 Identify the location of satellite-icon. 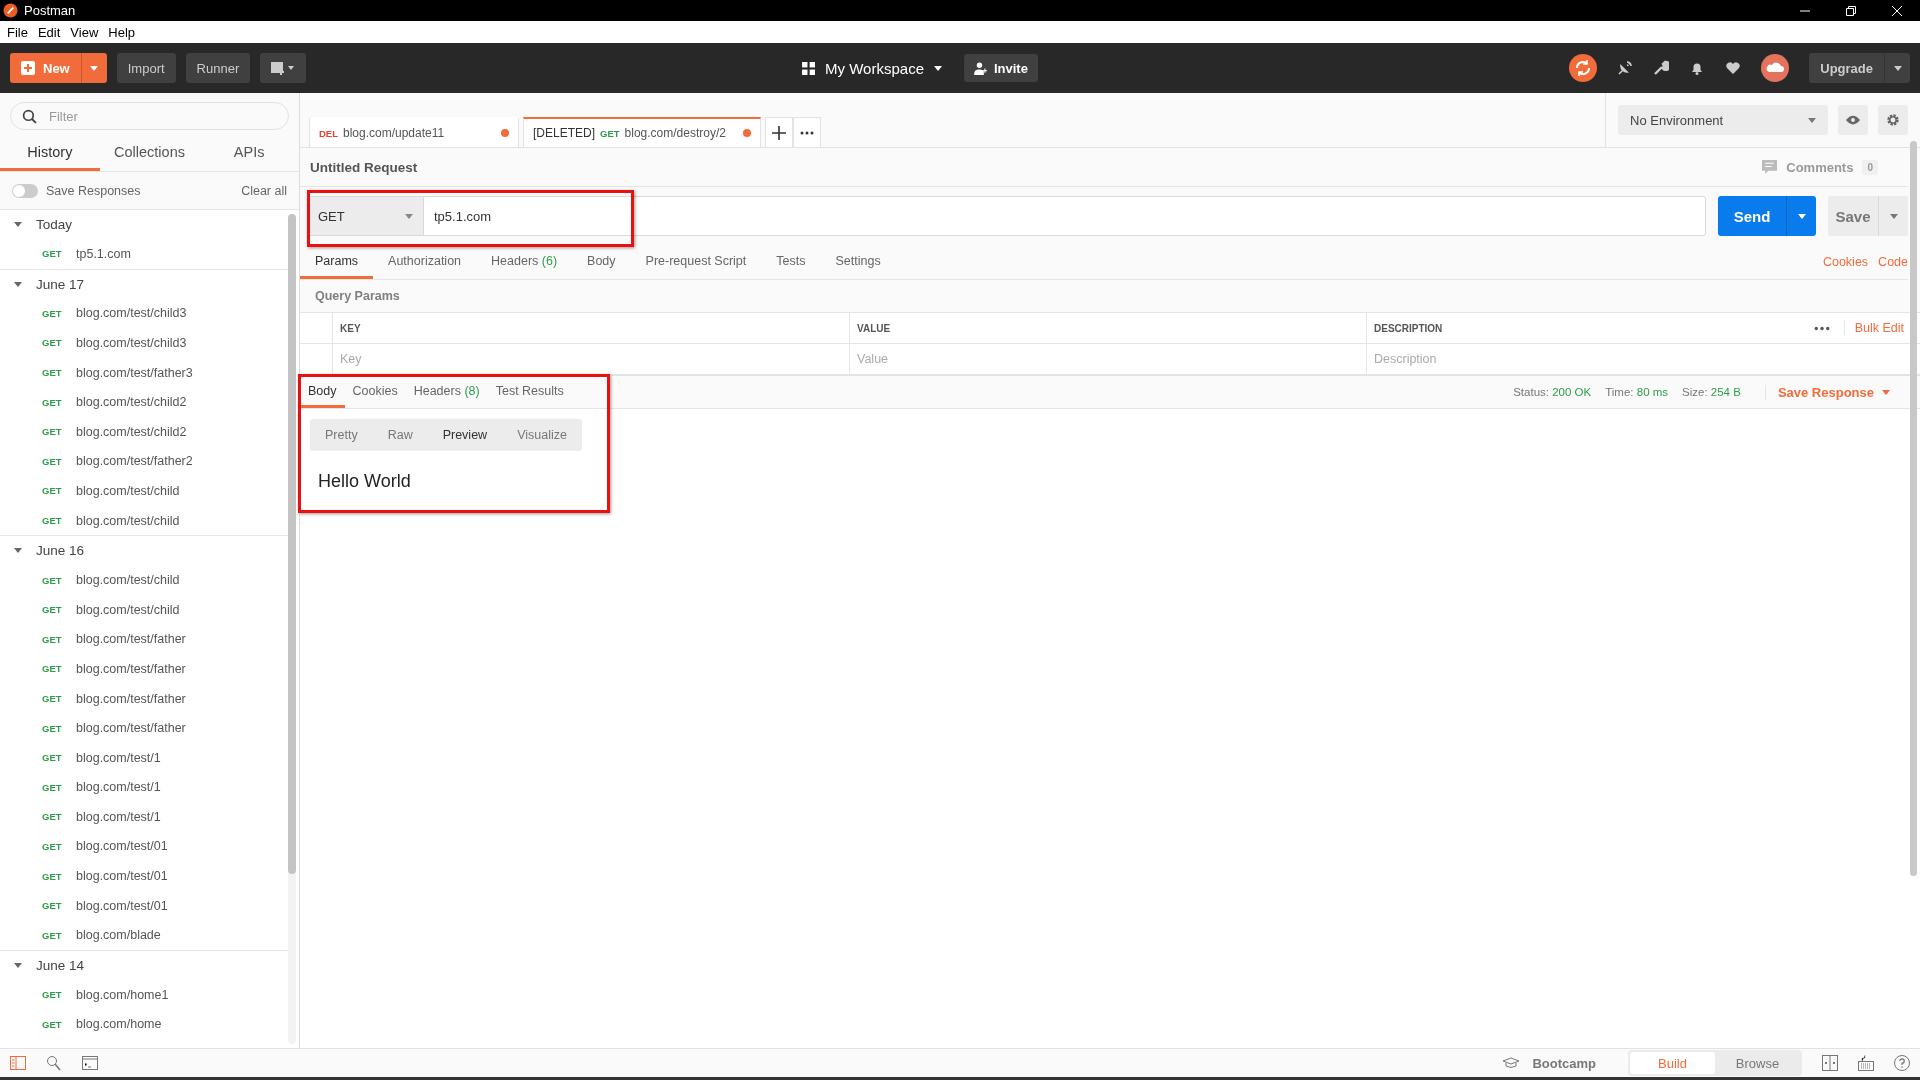
(1625, 68).